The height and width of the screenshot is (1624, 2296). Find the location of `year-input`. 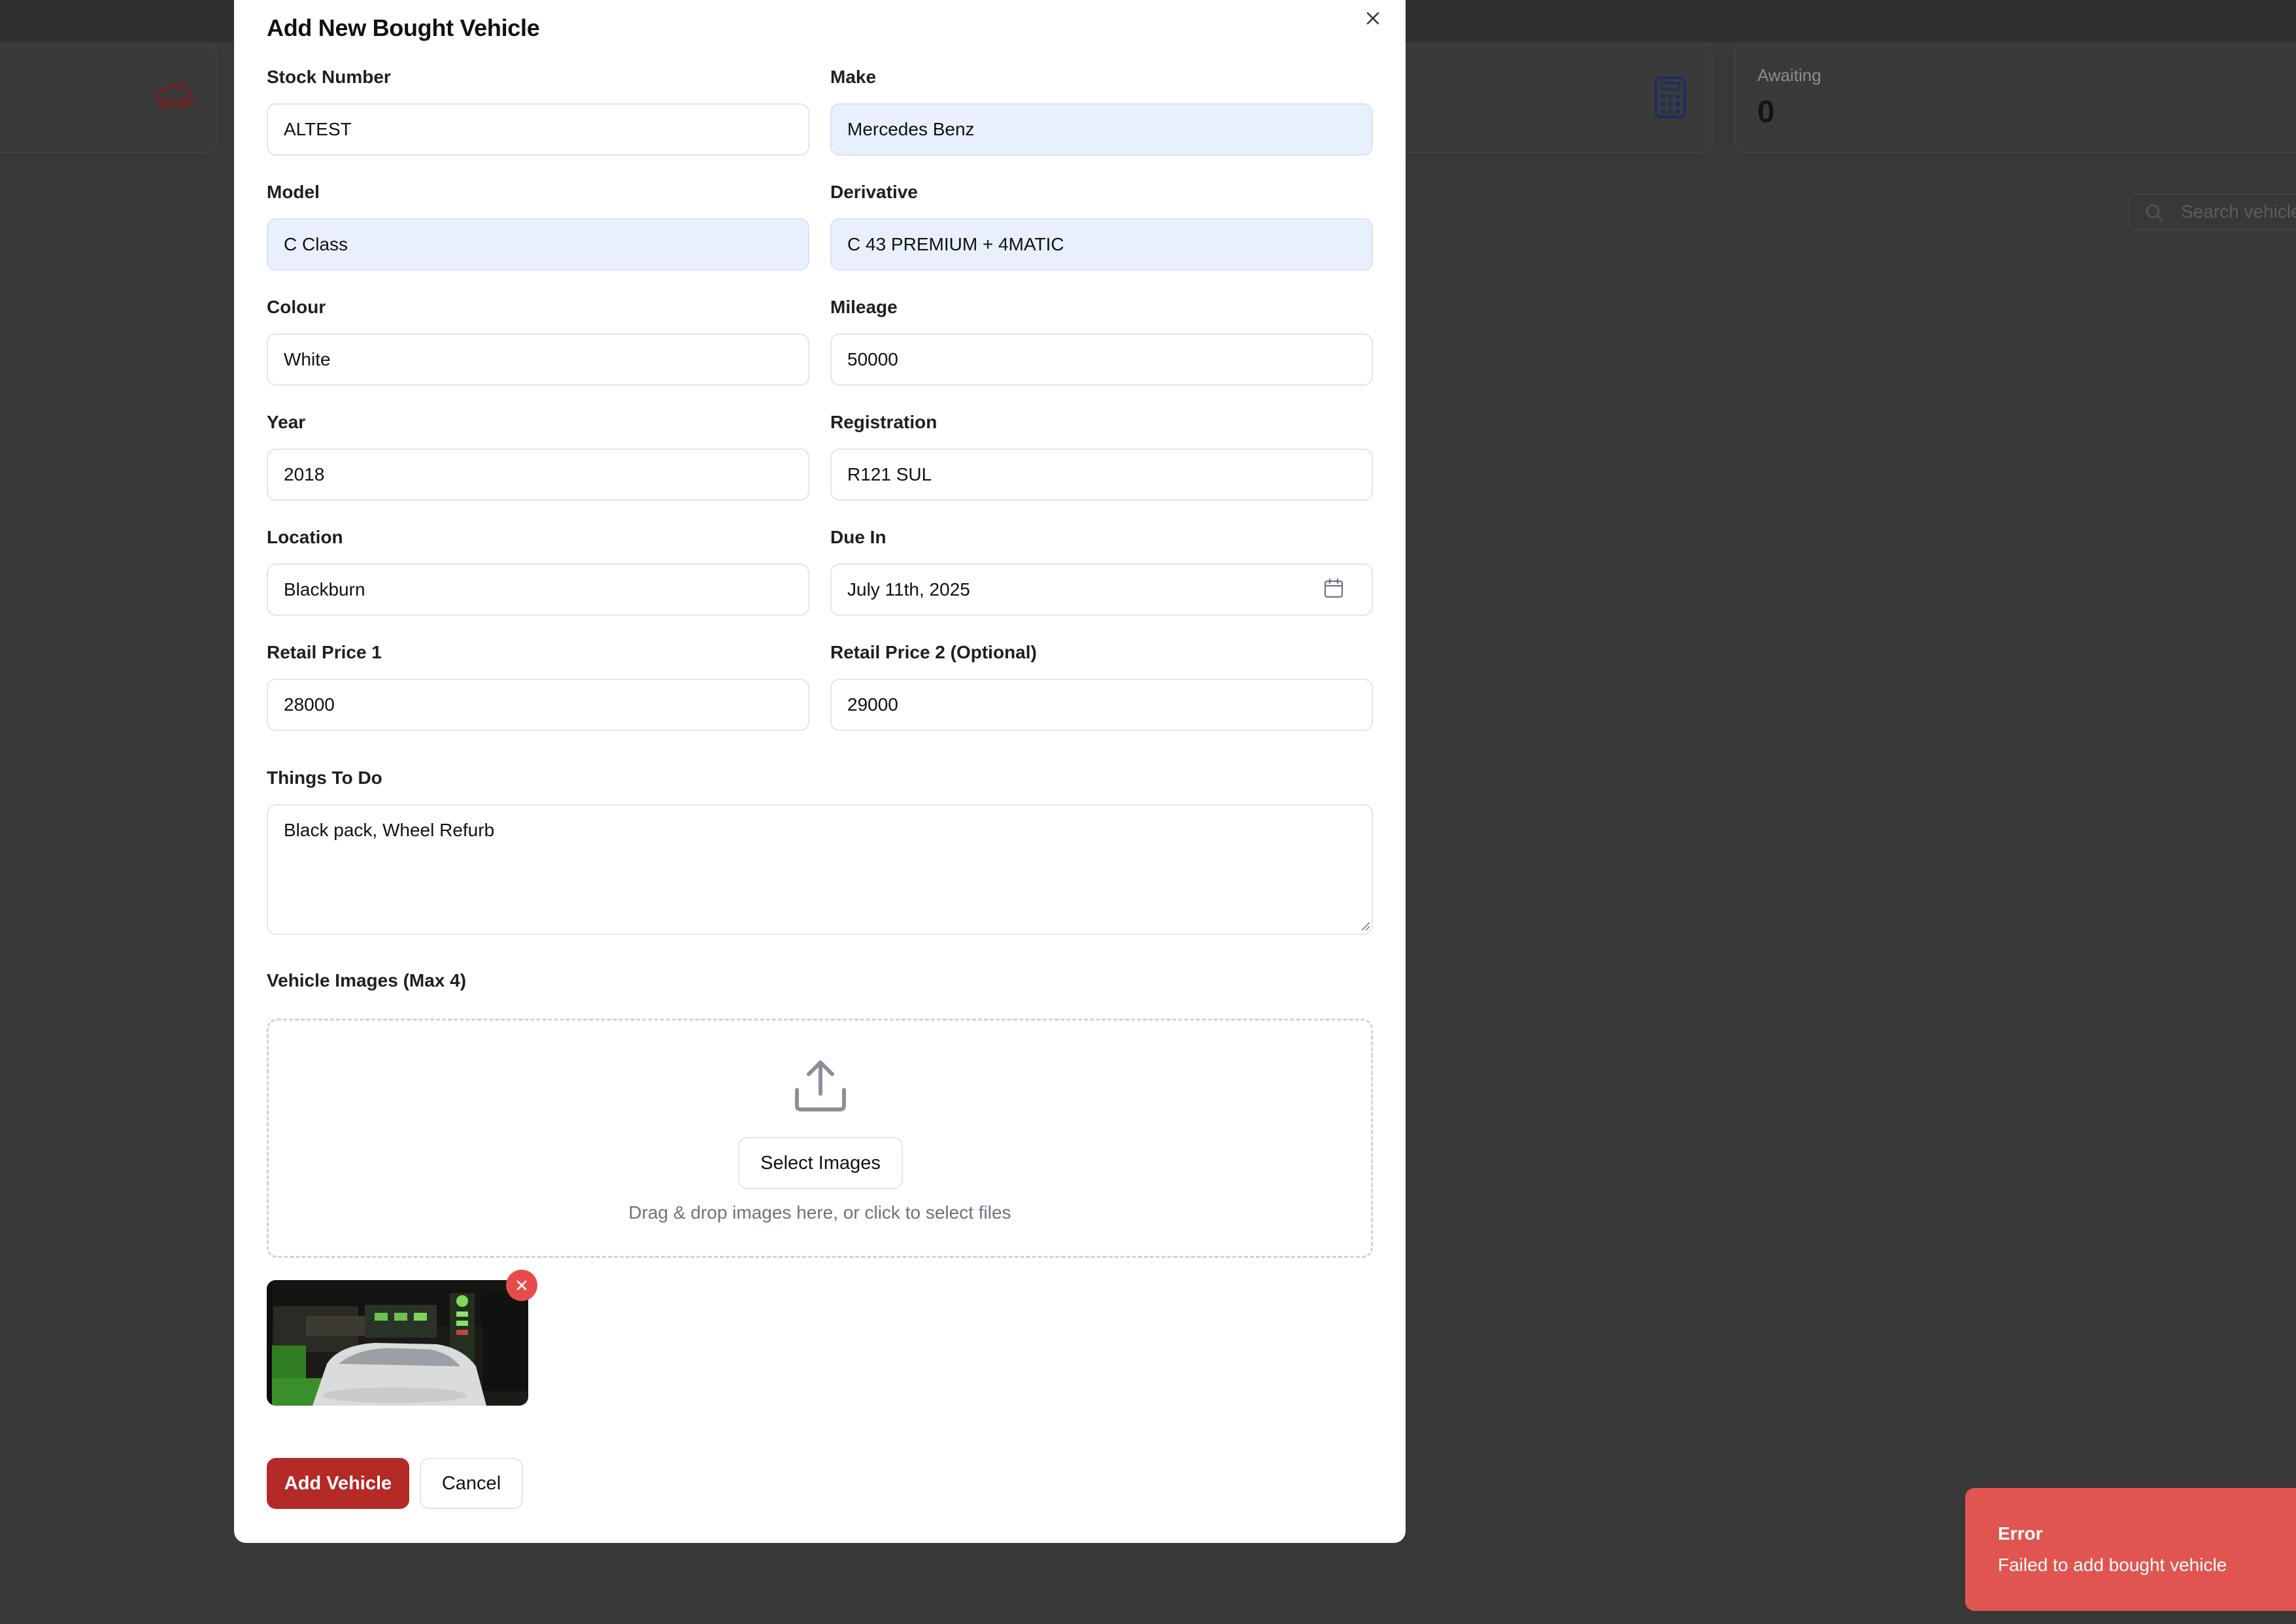

year-input is located at coordinates (538, 474).